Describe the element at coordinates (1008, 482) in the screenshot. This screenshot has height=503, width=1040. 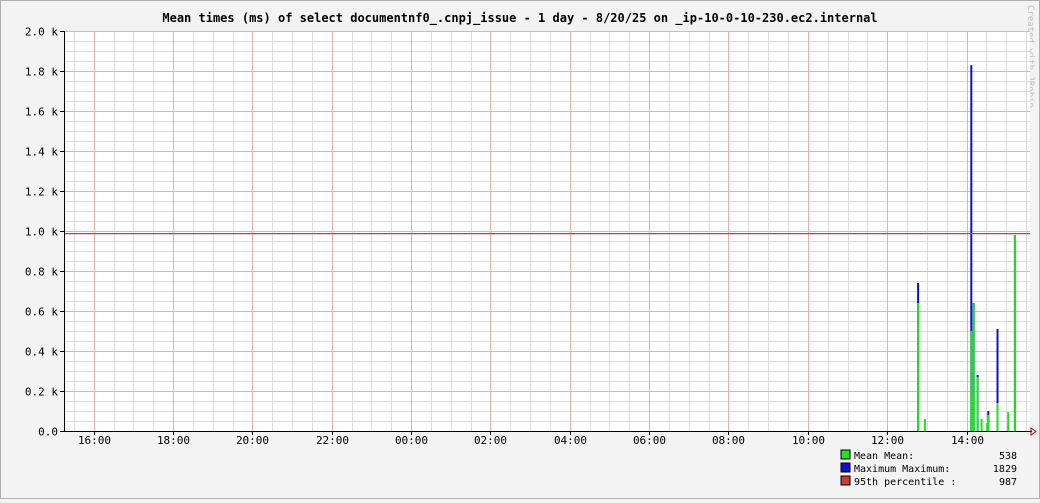
I see `legend-value: 987` at that location.